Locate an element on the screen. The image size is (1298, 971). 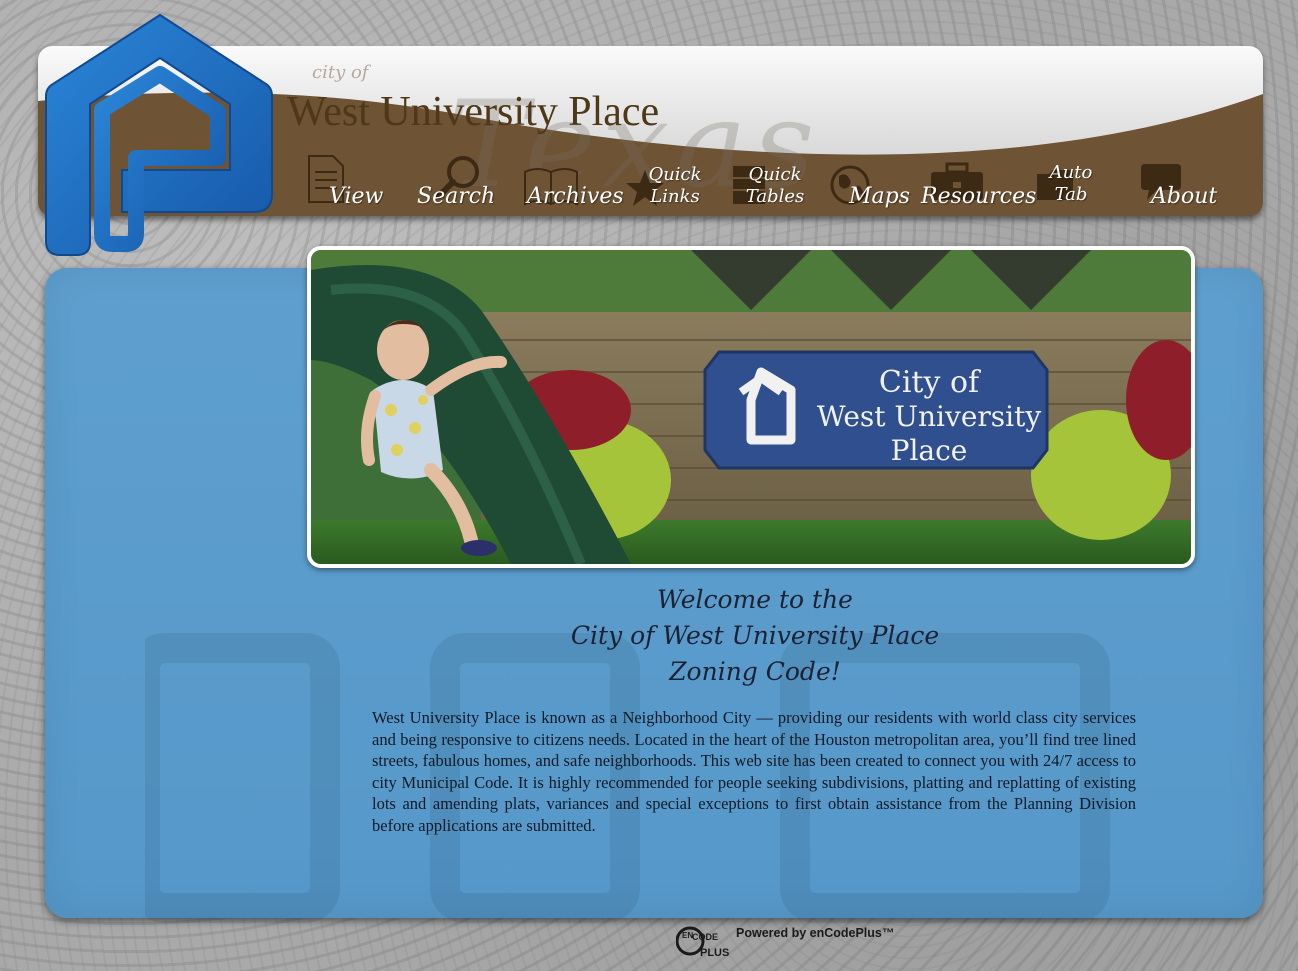
nav-quick-links: Quick Links is located at coordinates (670, 181).